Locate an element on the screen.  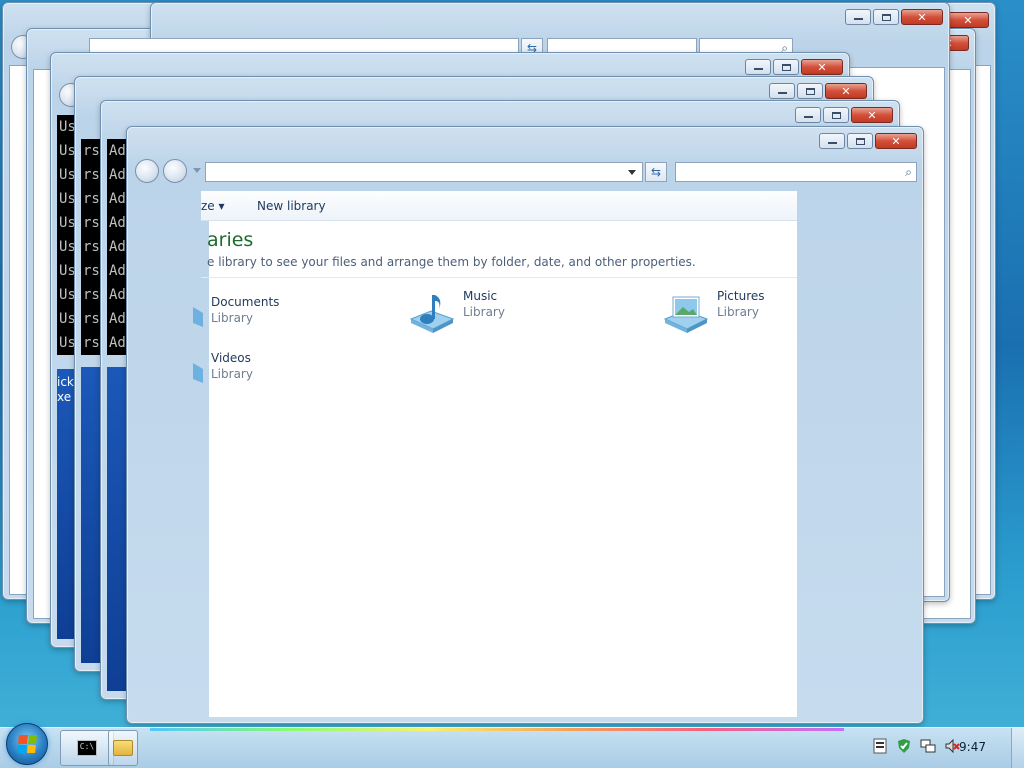
show-desktop-button is located at coordinates (1017, 748).